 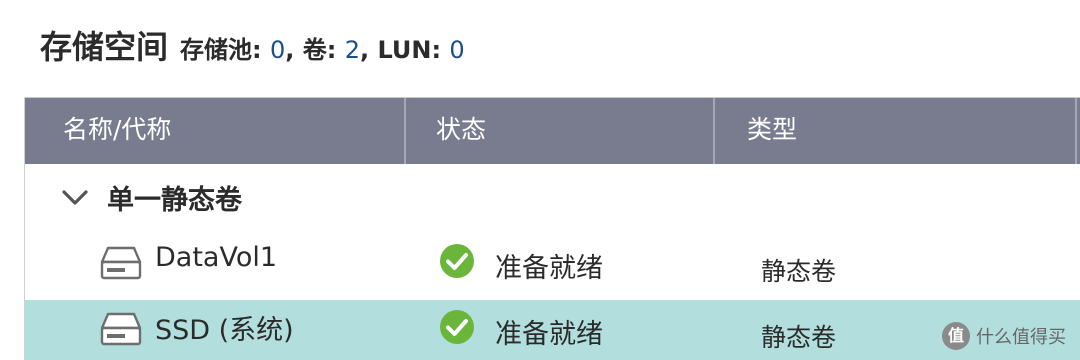 I want to click on chevron-down-icon, so click(x=75, y=198).